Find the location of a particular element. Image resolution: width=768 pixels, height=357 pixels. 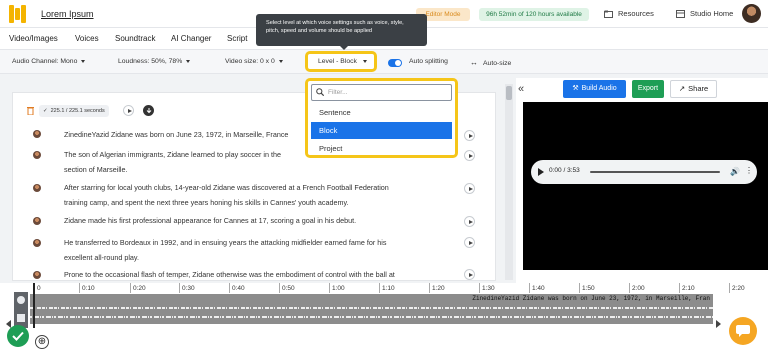

play-block-button is located at coordinates (128, 110).